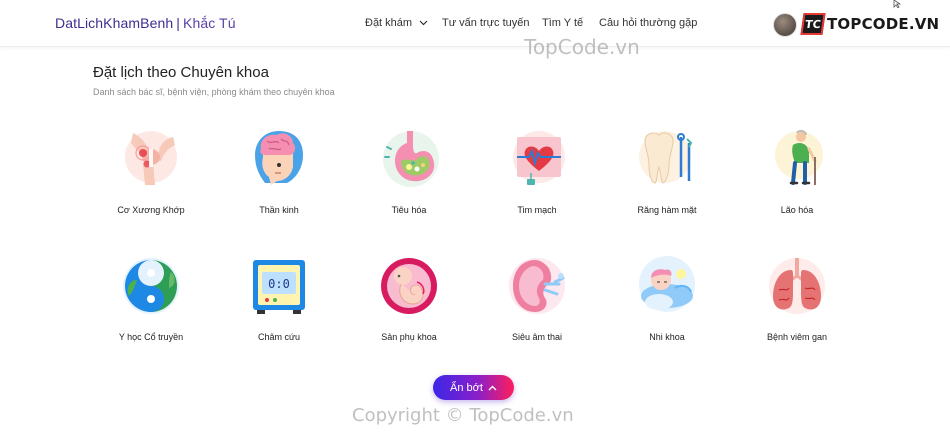  What do you see at coordinates (151, 337) in the screenshot?
I see `specialty-label: Y học Cổ truyền` at bounding box center [151, 337].